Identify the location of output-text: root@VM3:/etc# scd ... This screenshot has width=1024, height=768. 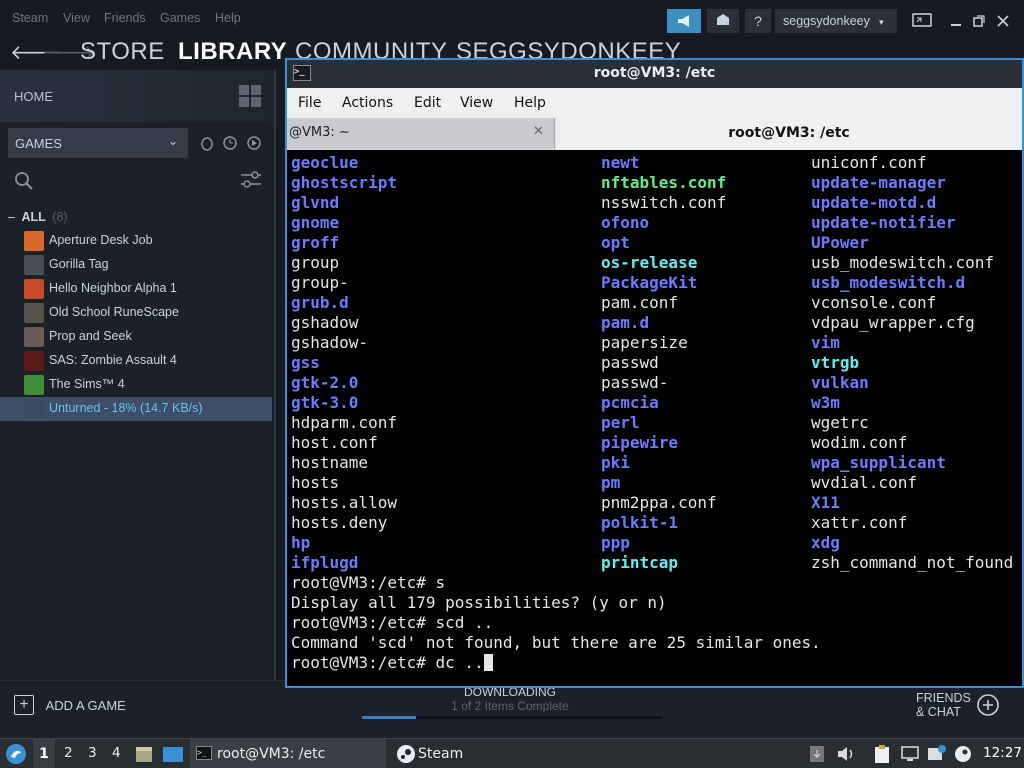
(392, 622).